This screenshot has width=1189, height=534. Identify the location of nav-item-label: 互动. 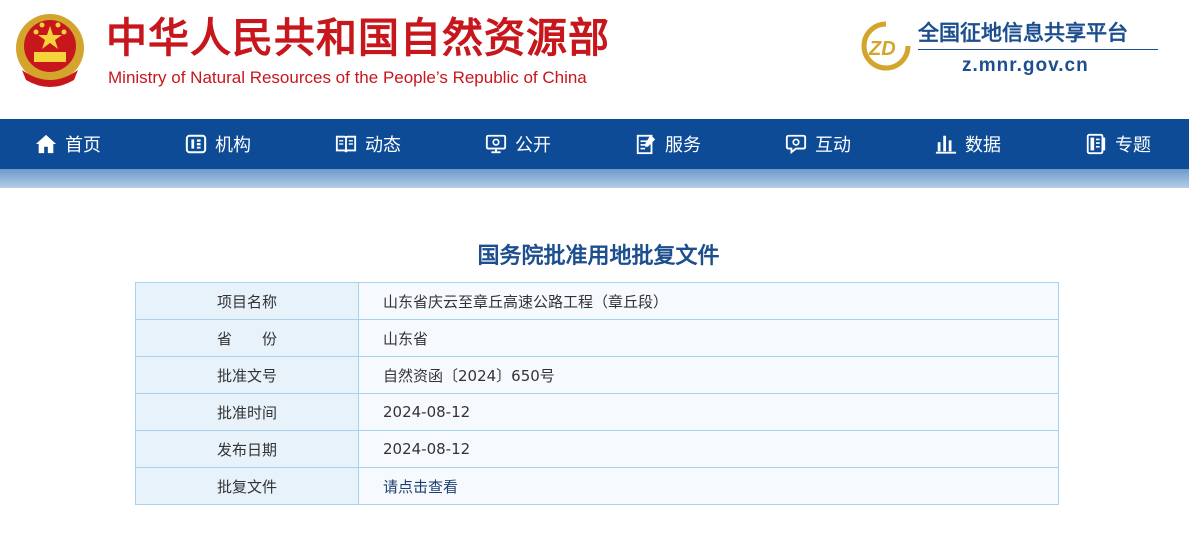
(833, 145).